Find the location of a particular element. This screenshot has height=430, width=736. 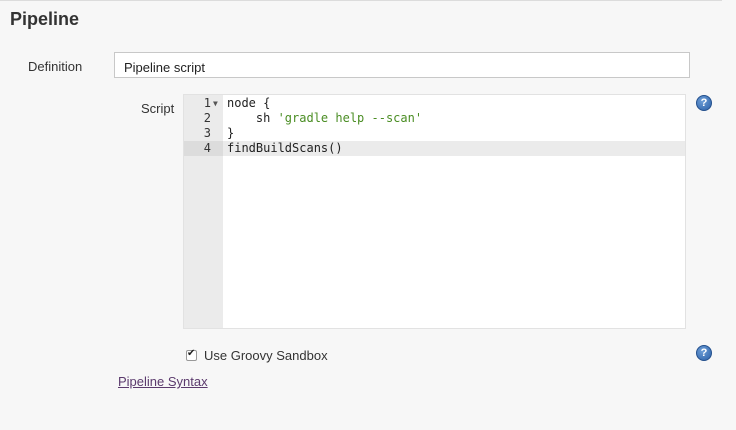

line-number: 4 is located at coordinates (207, 148).